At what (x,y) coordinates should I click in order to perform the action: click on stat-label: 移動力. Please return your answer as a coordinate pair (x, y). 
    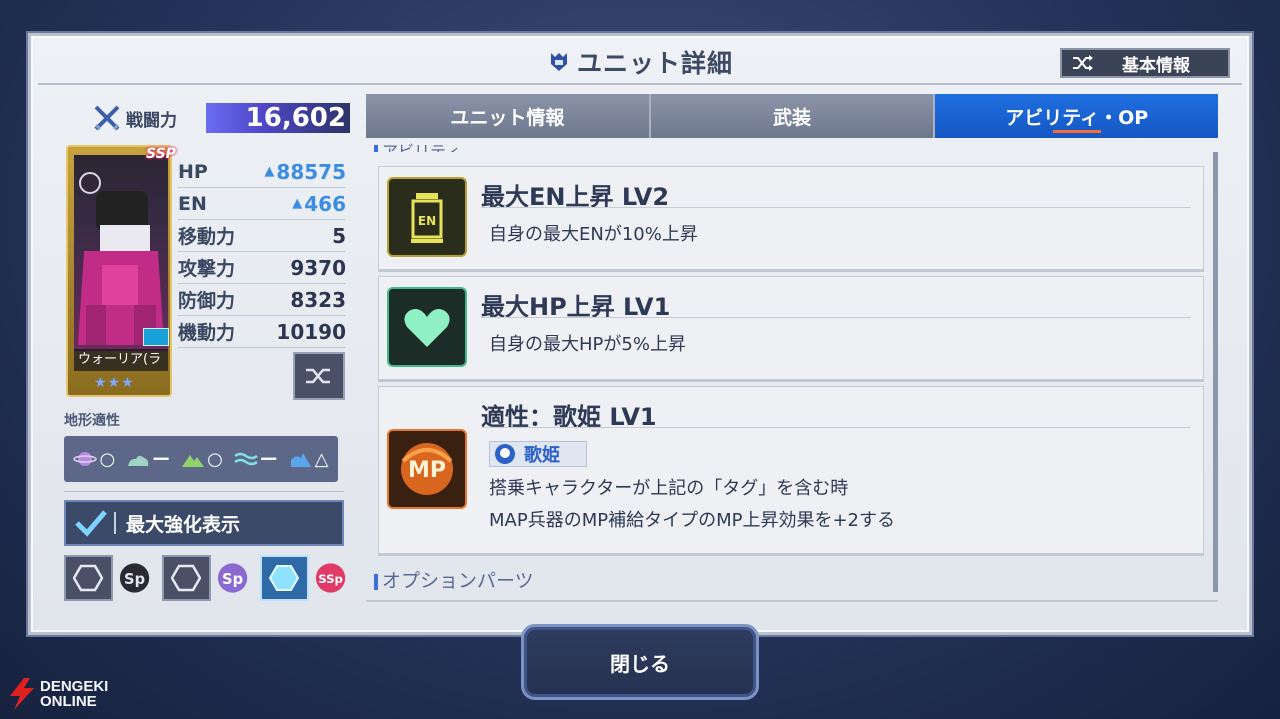
    Looking at the image, I should click on (207, 237).